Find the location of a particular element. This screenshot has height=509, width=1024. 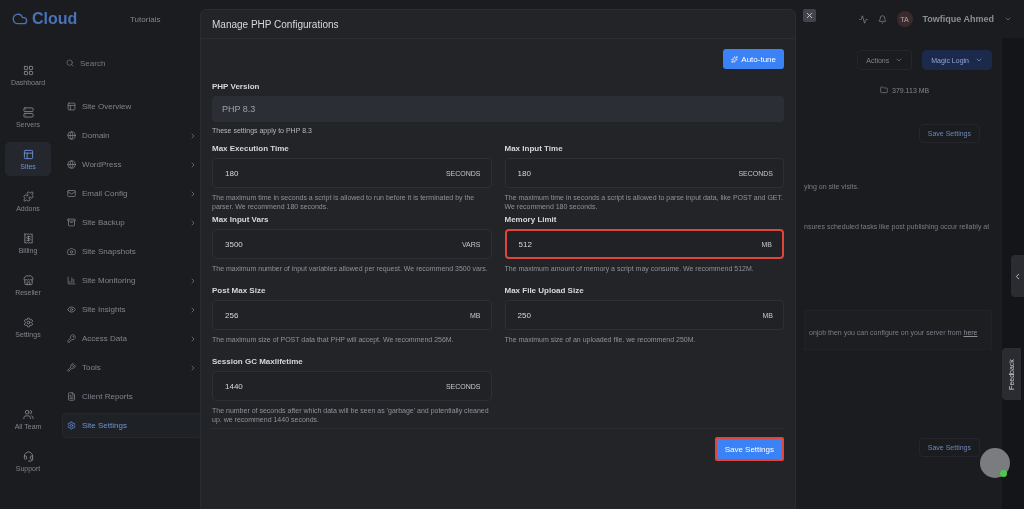

users-icon is located at coordinates (28, 414).